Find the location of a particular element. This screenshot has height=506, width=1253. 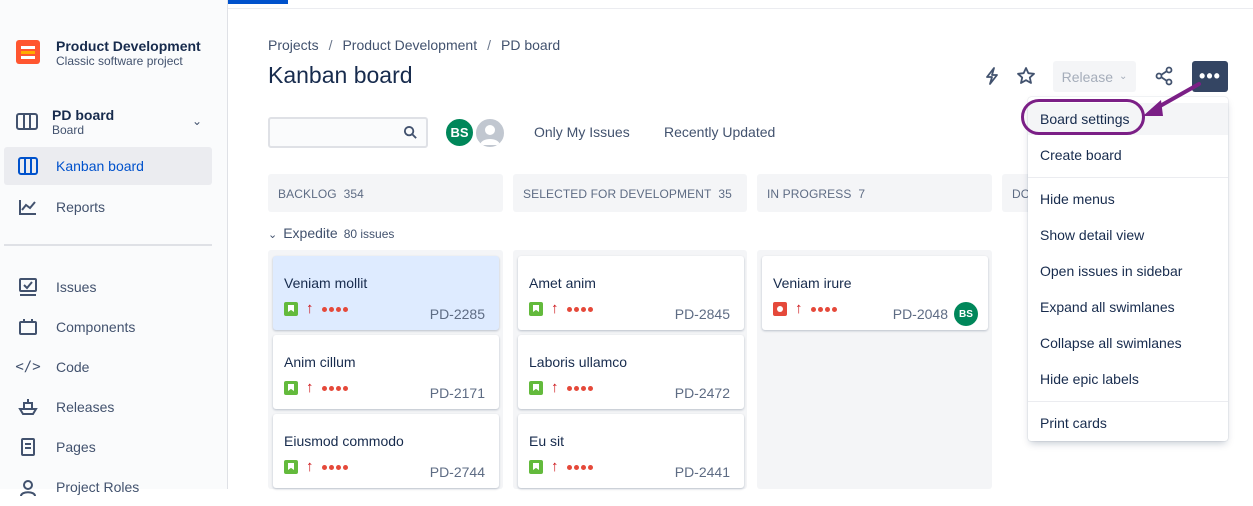

sidebar-item-code: </> Code is located at coordinates (108, 367).